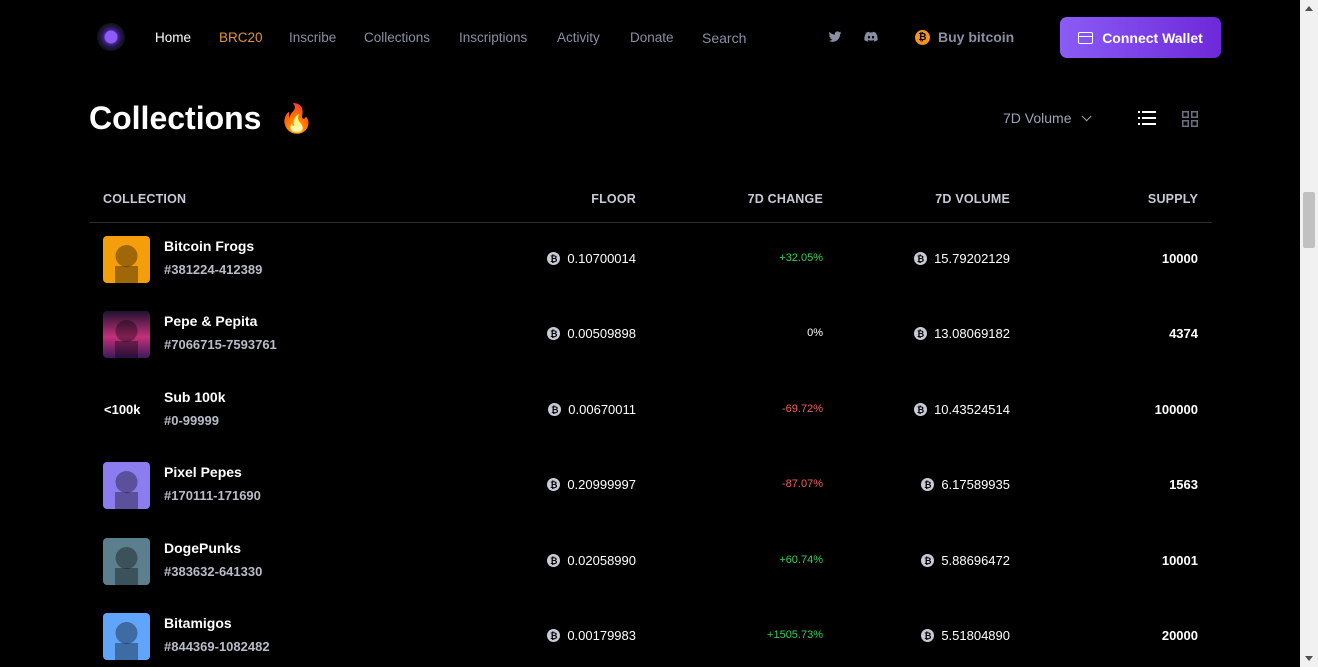 The image size is (1318, 667). I want to click on supply-value: 1563, so click(1183, 484).